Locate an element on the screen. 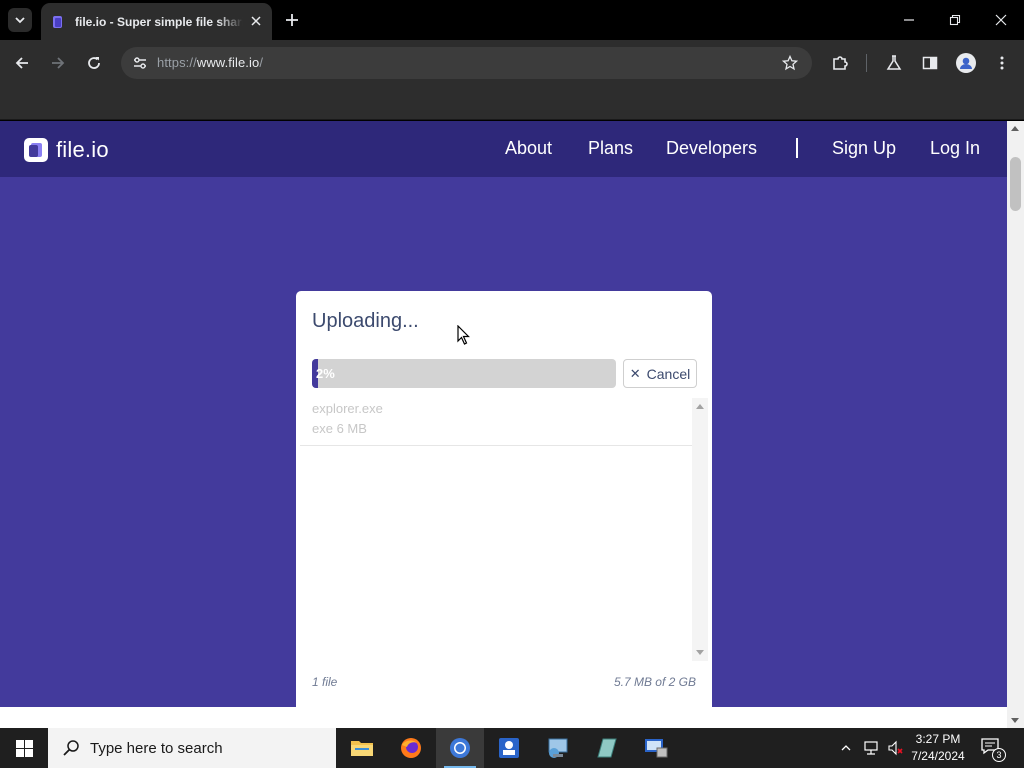  volume-muted-icon is located at coordinates (895, 748).